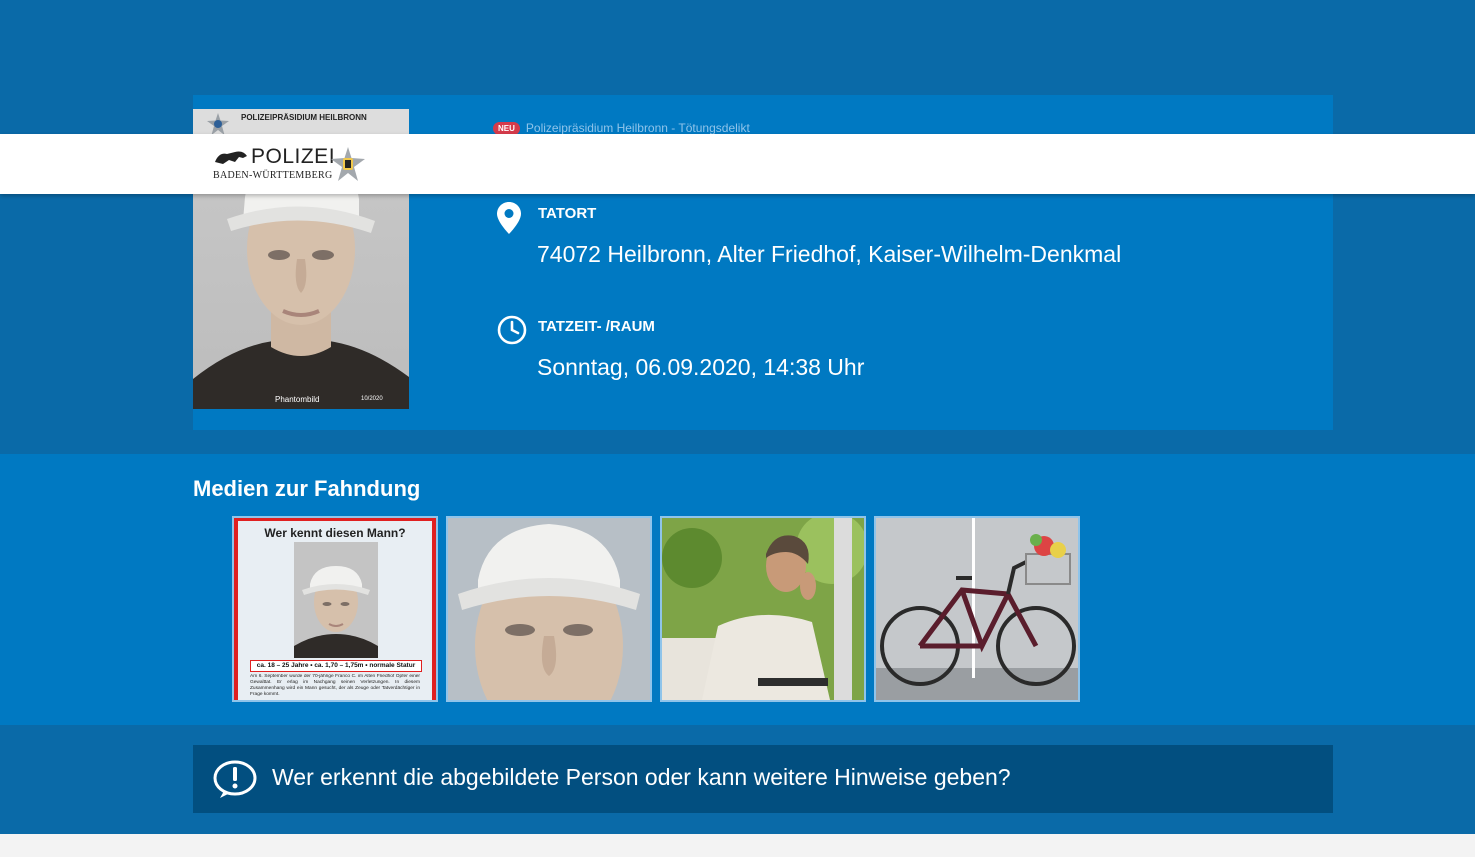 The height and width of the screenshot is (857, 1475). I want to click on map-pin-icon, so click(509, 218).